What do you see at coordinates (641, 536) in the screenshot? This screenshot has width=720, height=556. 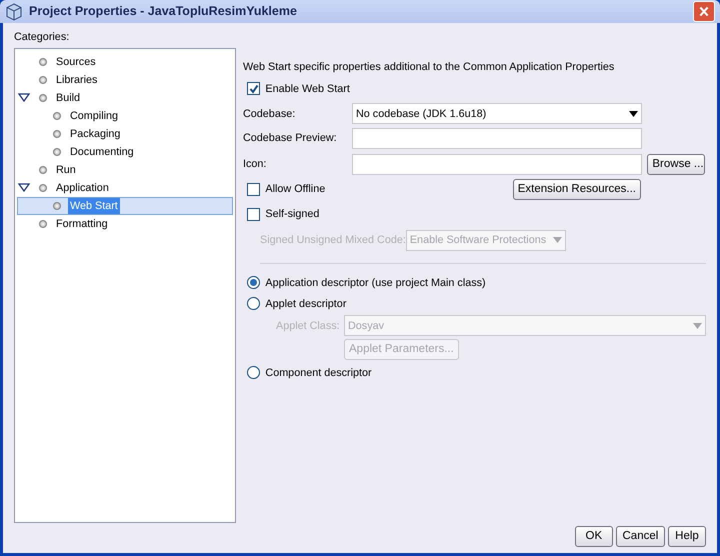 I see `dialog-button: Cancel` at bounding box center [641, 536].